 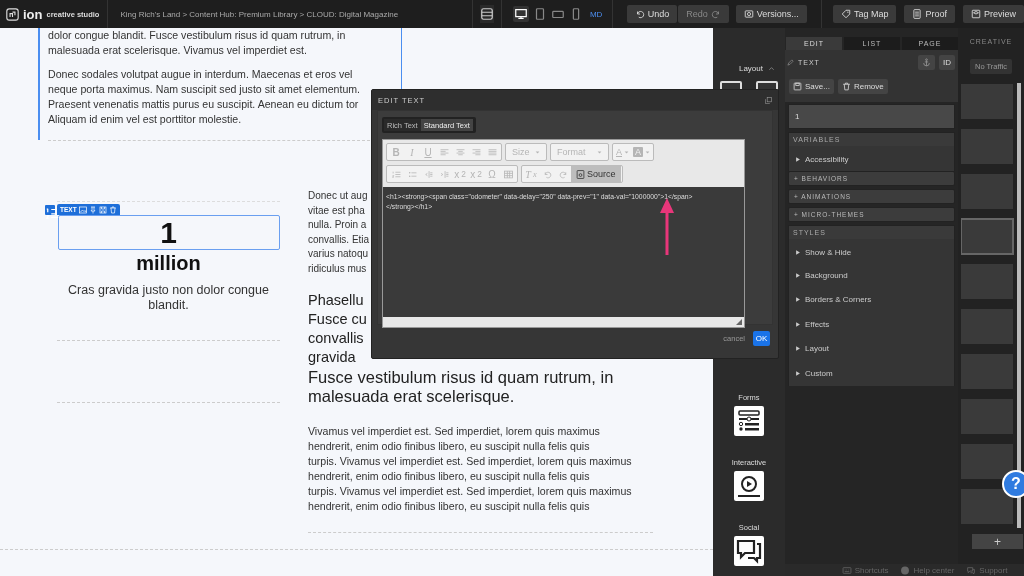 What do you see at coordinates (492, 152) in the screenshot?
I see `justify-icon` at bounding box center [492, 152].